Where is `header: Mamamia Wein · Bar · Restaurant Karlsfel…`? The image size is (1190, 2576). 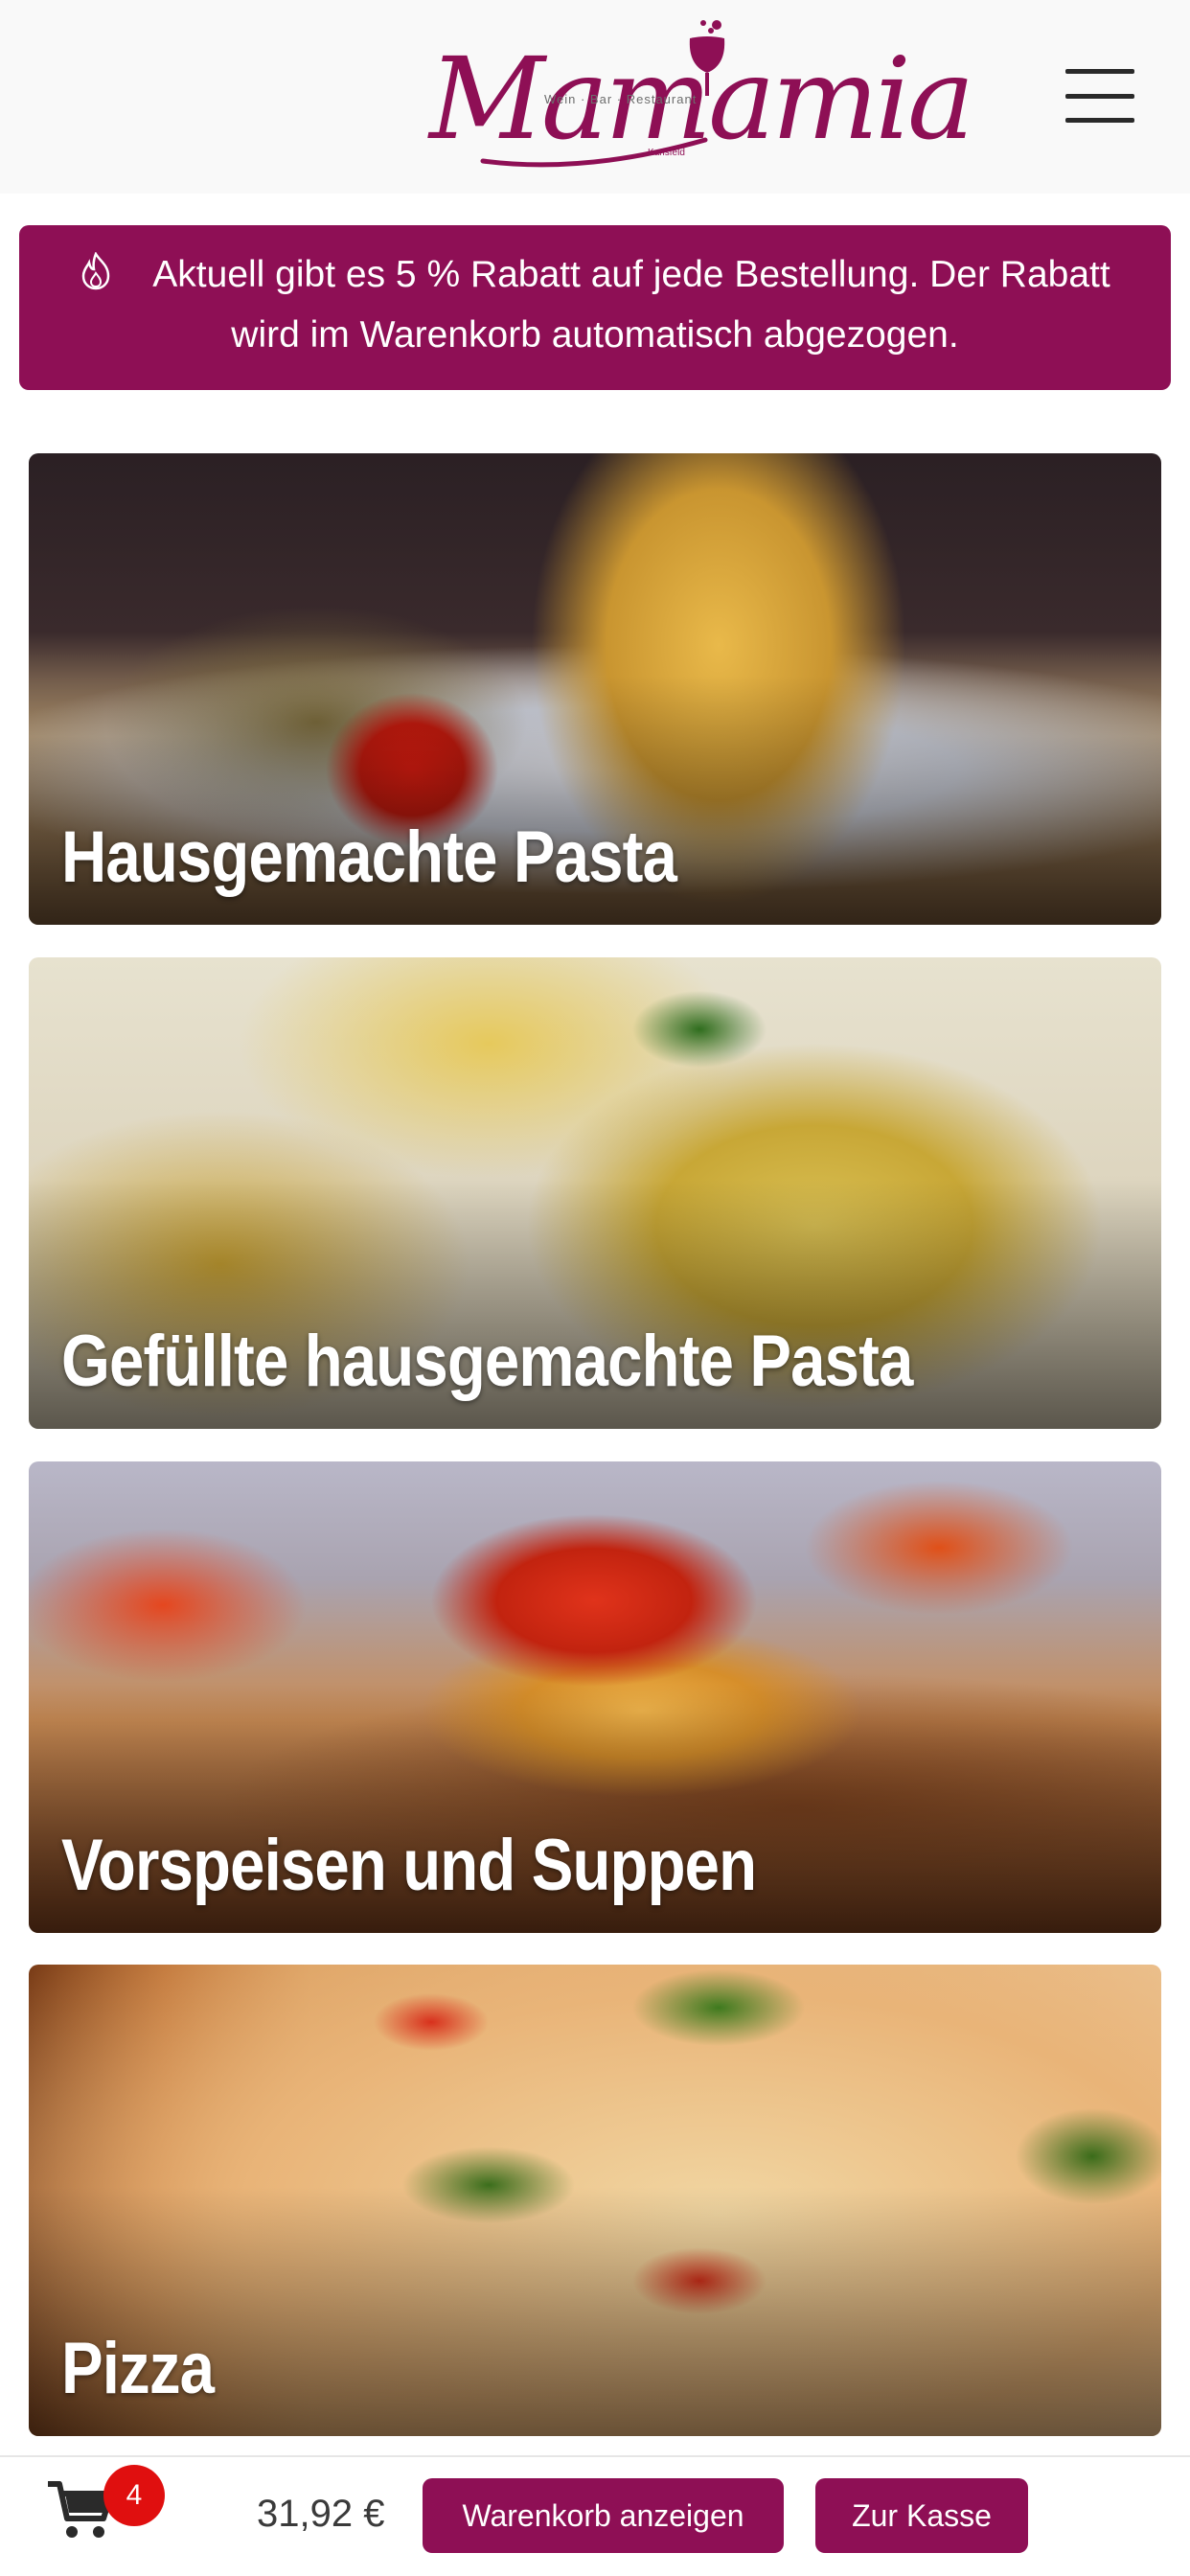 header: Mamamia Wein · Bar · Restaurant Karlsfel… is located at coordinates (595, 97).